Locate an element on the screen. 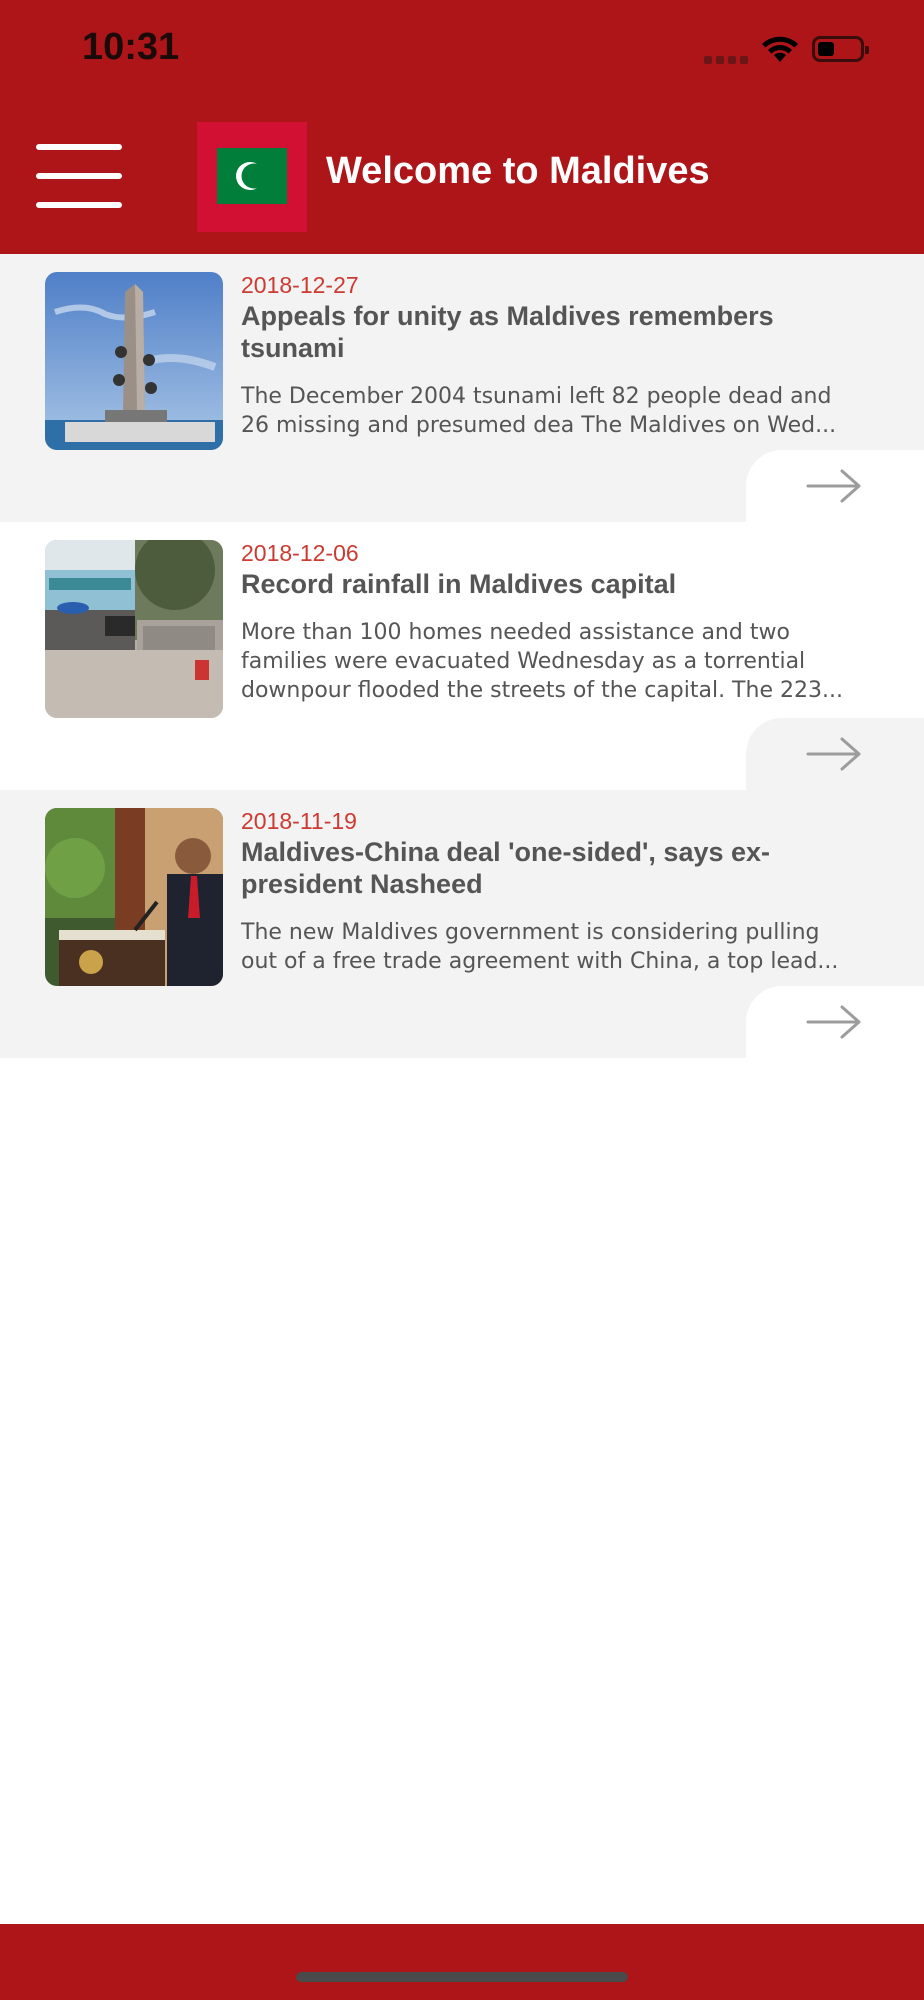  status-time: 10:31 is located at coordinates (131, 47).